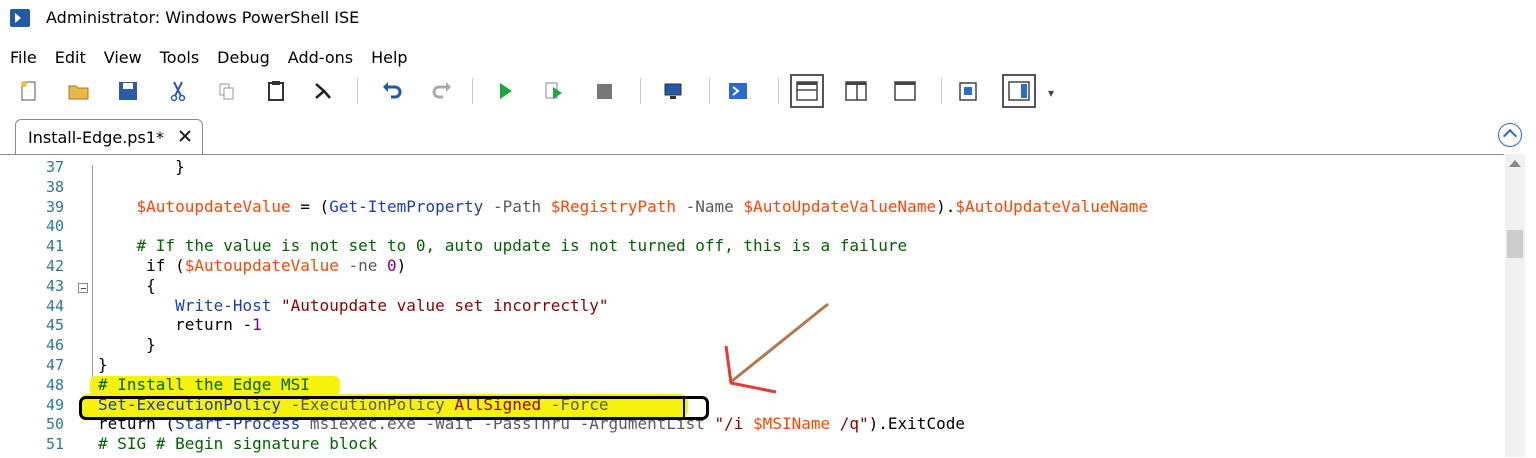 Image resolution: width=1536 pixels, height=458 pixels. Describe the element at coordinates (54, 325) in the screenshot. I see `line-number: 45` at that location.